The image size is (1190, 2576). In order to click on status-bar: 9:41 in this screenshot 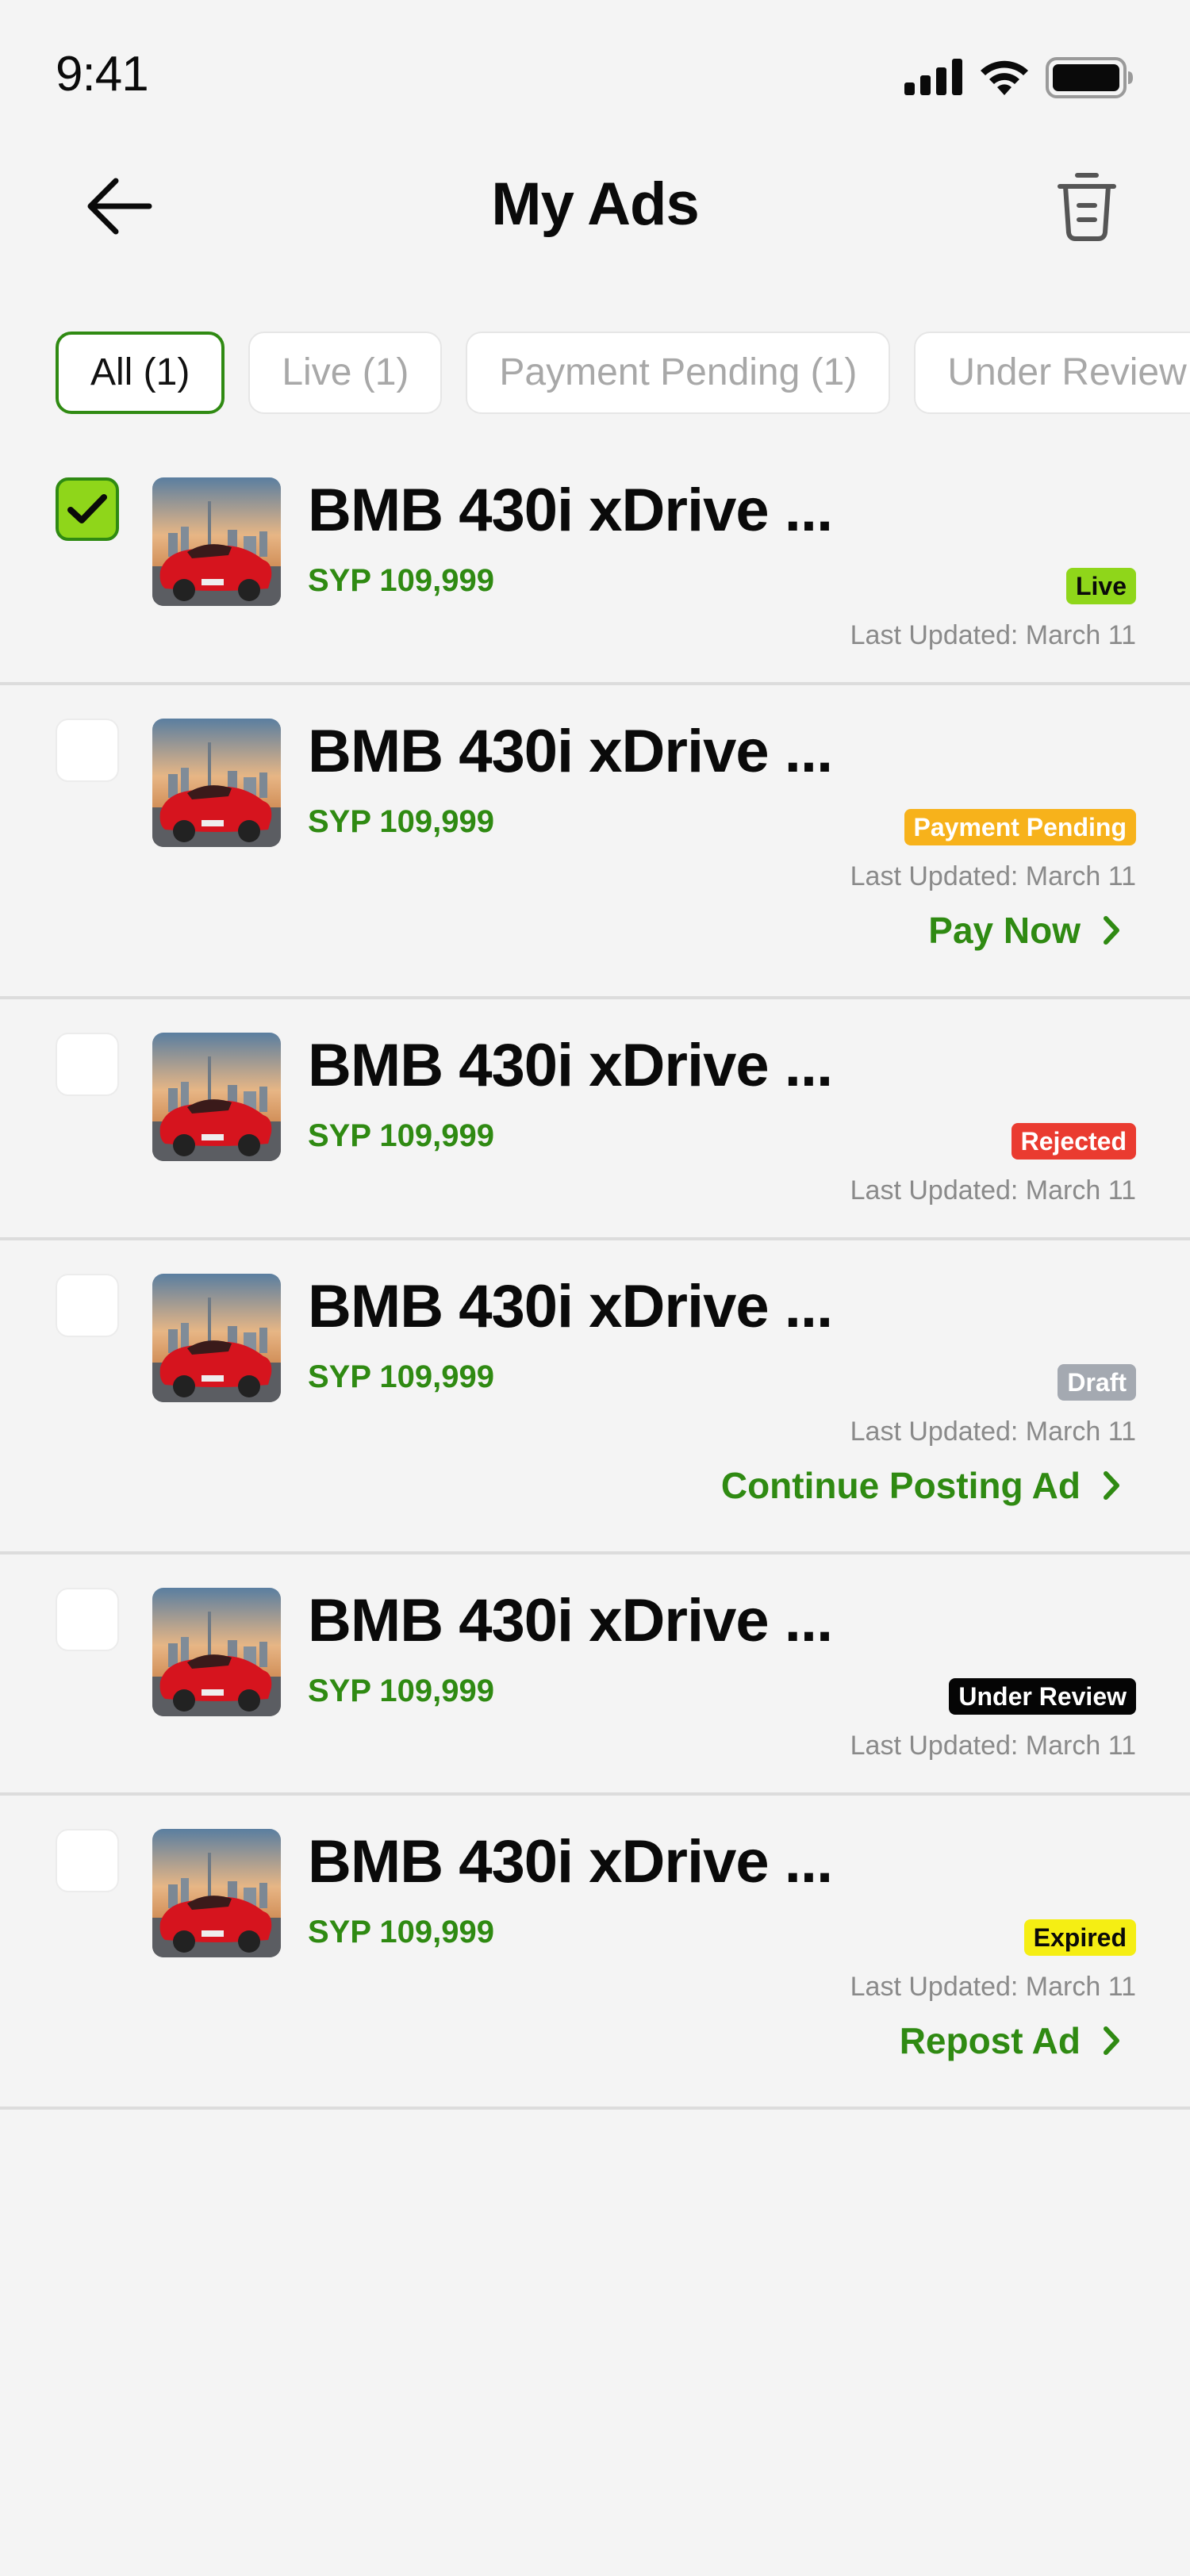, I will do `click(595, 72)`.